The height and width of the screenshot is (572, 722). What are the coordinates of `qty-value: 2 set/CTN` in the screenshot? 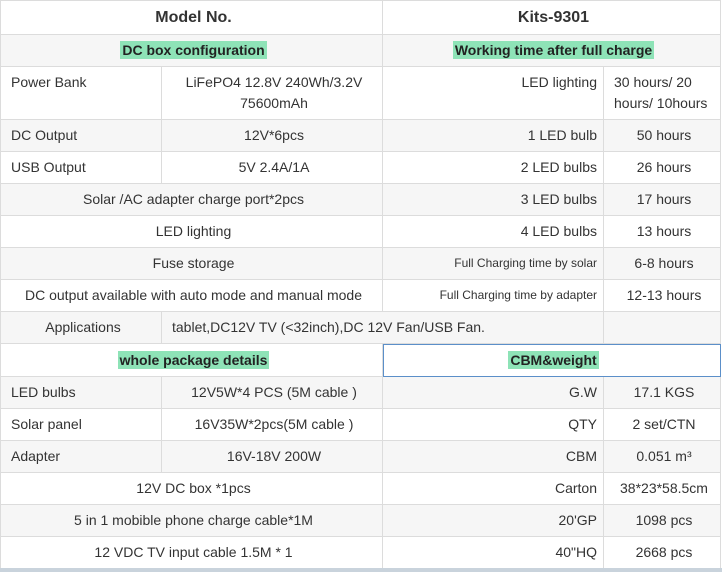 It's located at (662, 424).